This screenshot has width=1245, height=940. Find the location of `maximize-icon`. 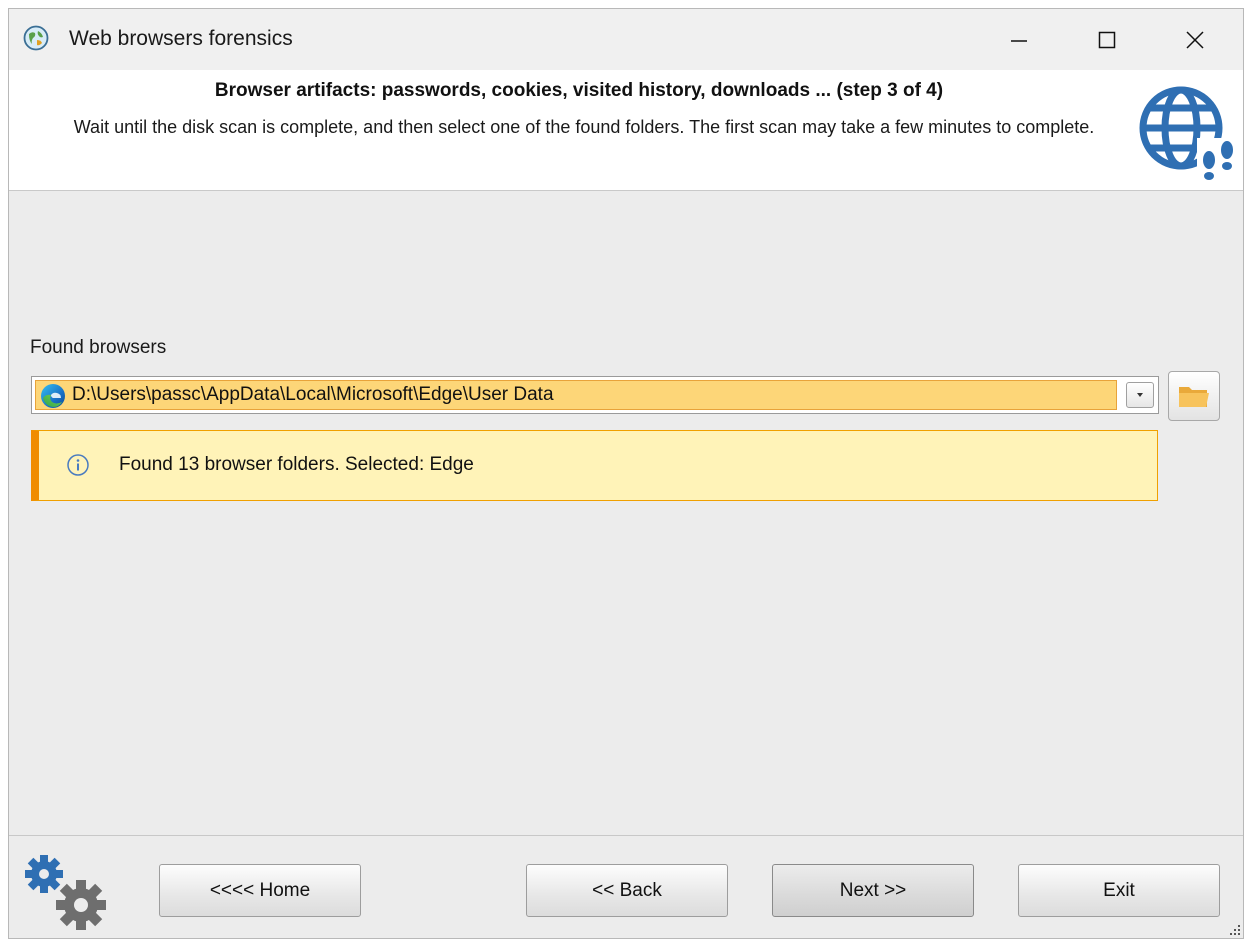

maximize-icon is located at coordinates (1107, 39).